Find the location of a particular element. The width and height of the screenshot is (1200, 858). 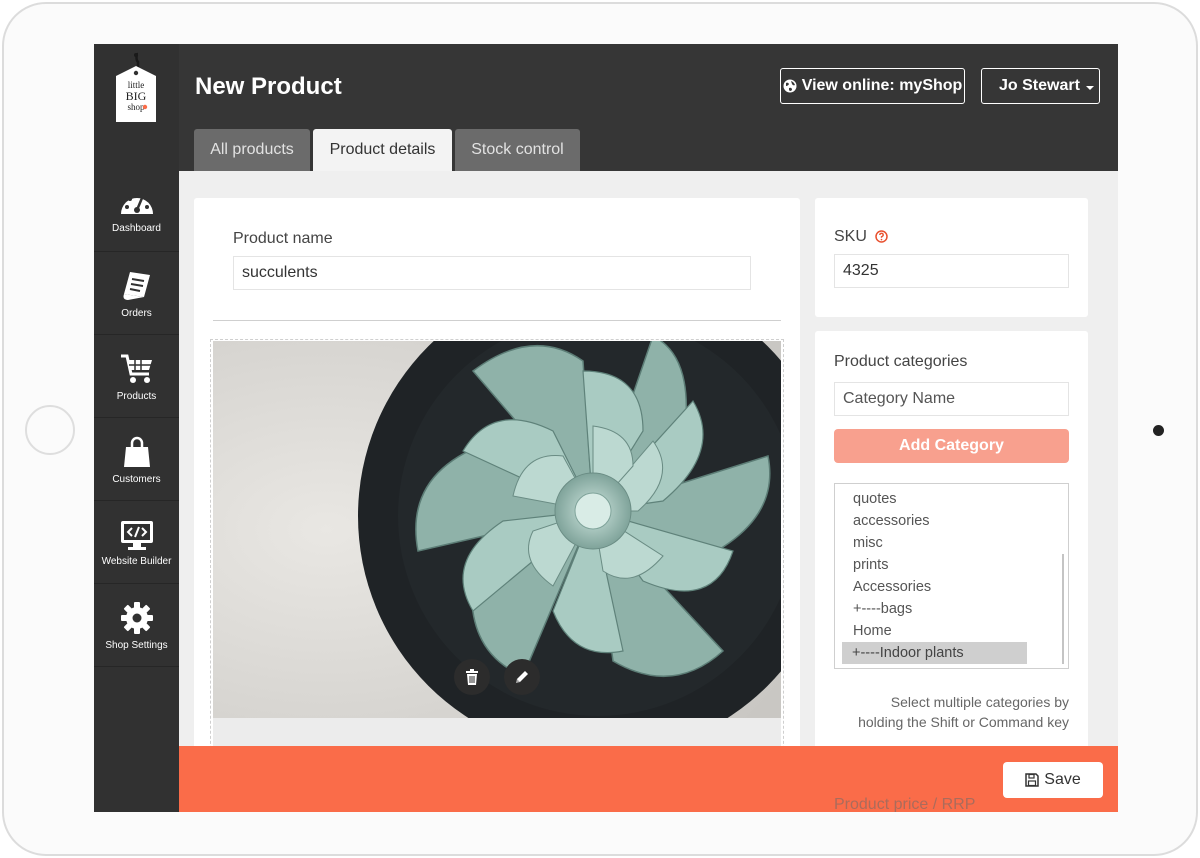

sidebar-item-label: Shop Settings is located at coordinates (136, 645).